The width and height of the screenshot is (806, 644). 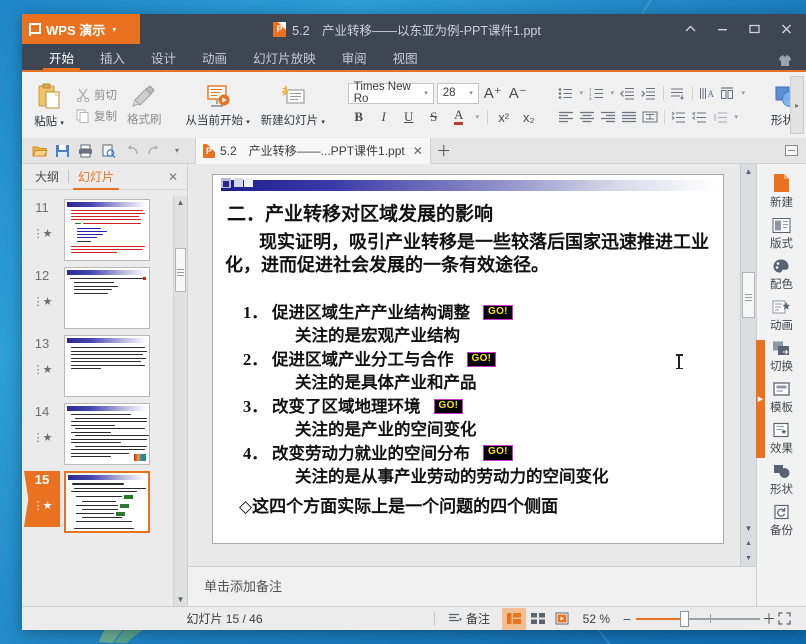 I want to click on app-menu-button: WPS 演示 ▾, so click(x=81, y=29).